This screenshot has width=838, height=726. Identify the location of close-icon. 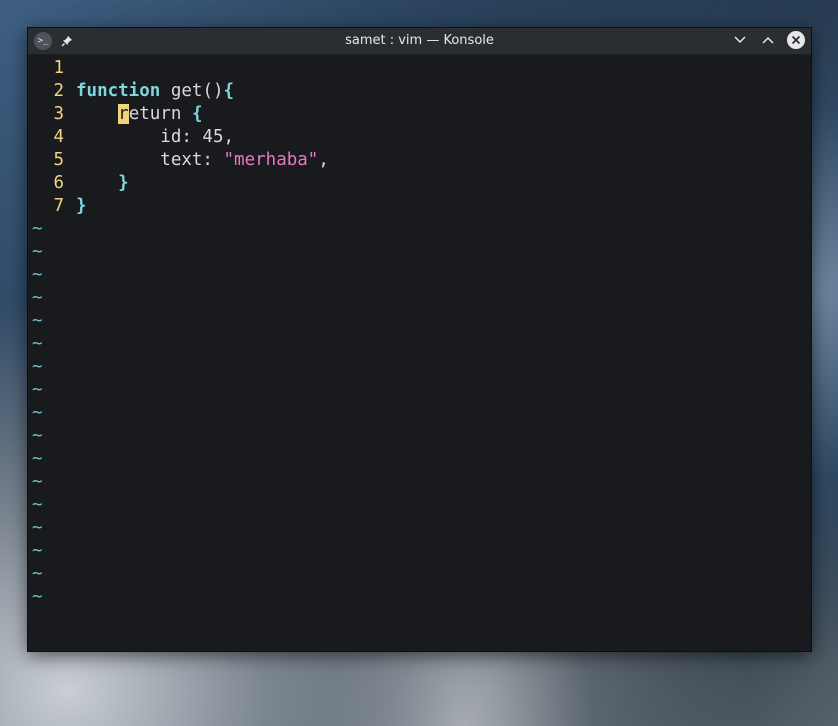
(796, 40).